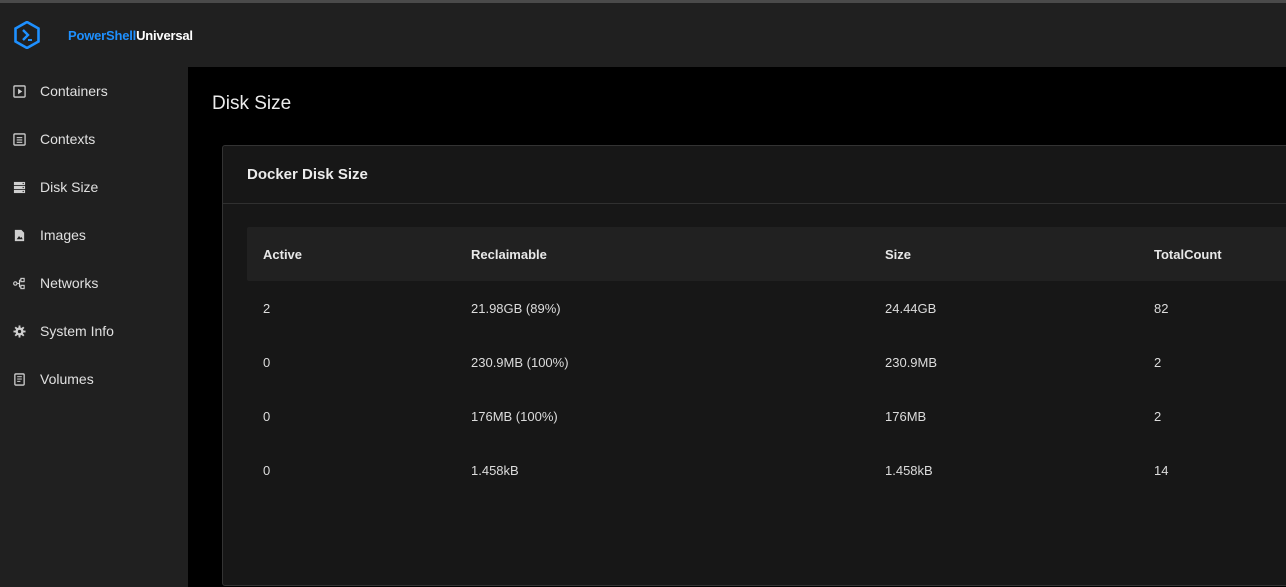 Image resolution: width=1286 pixels, height=587 pixels. Describe the element at coordinates (906, 416) in the screenshot. I see `cell-size: 176MB` at that location.